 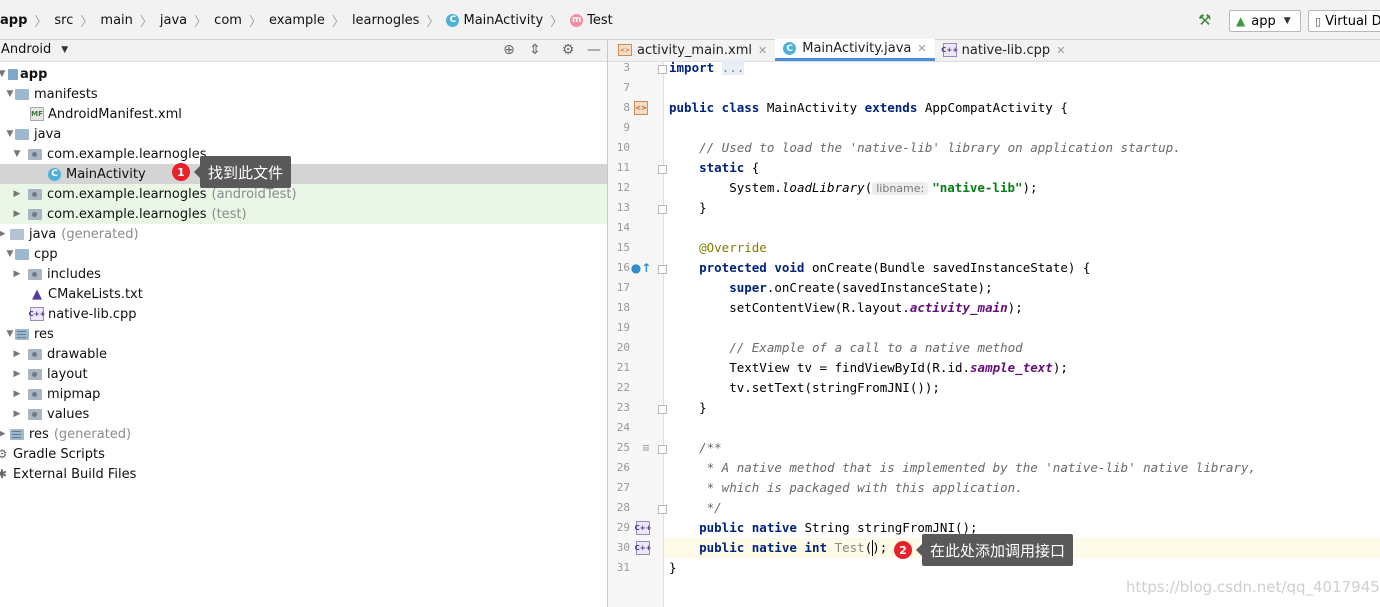 I want to click on line-number: 9, so click(x=626, y=127).